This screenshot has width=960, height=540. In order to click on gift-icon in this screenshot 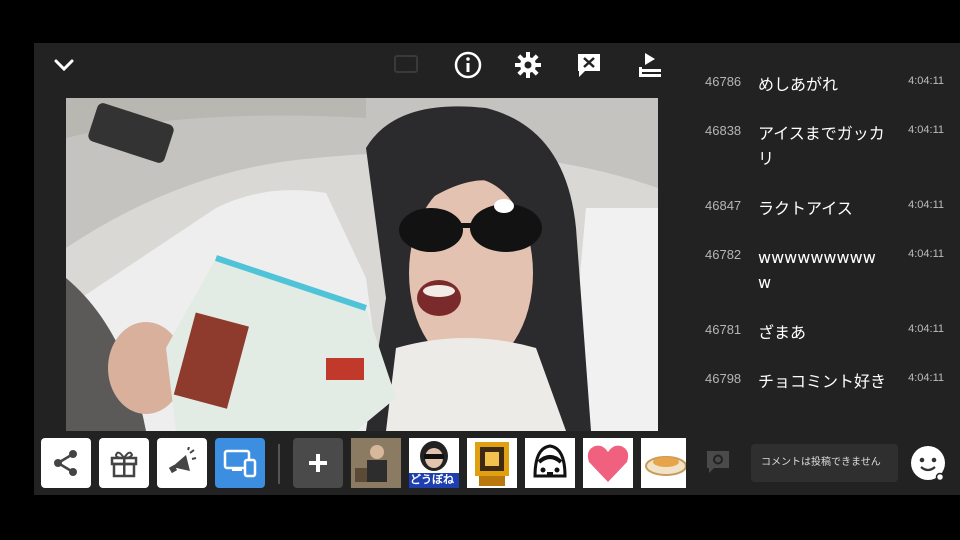, I will do `click(124, 464)`.